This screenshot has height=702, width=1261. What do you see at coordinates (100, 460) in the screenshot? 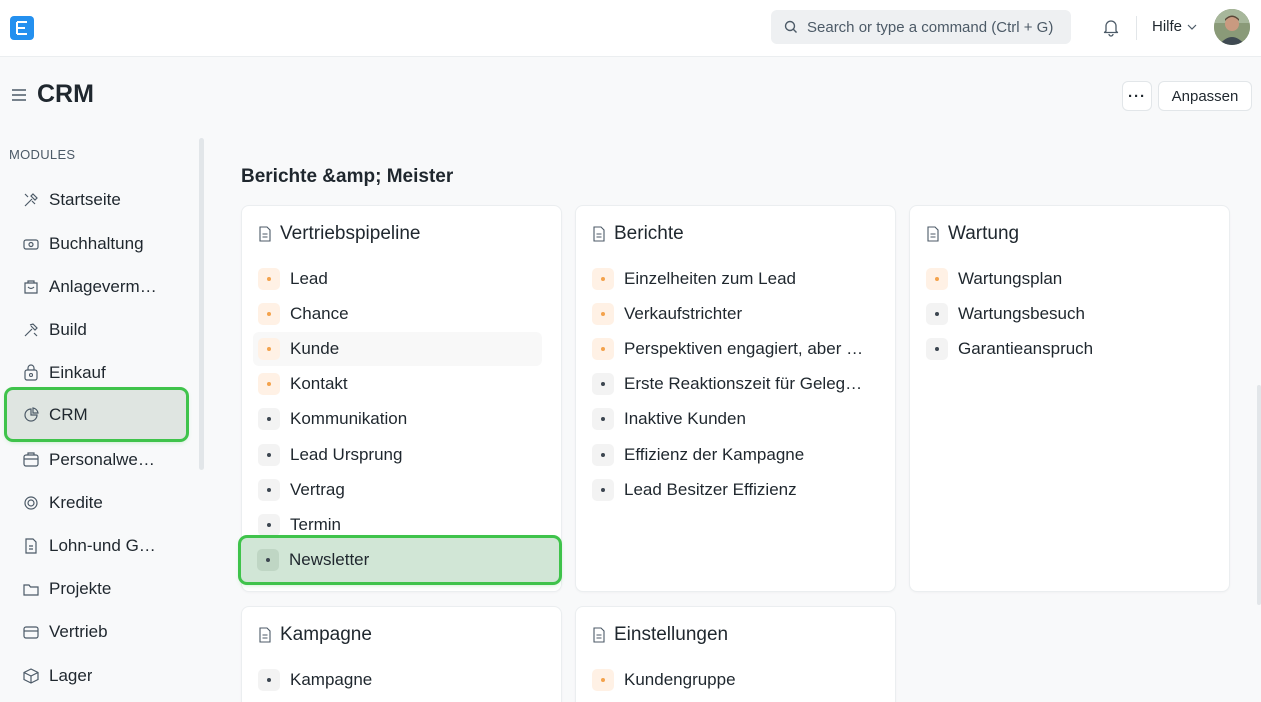
I see `sidebar-item-personalwesen: Personalwesen` at bounding box center [100, 460].